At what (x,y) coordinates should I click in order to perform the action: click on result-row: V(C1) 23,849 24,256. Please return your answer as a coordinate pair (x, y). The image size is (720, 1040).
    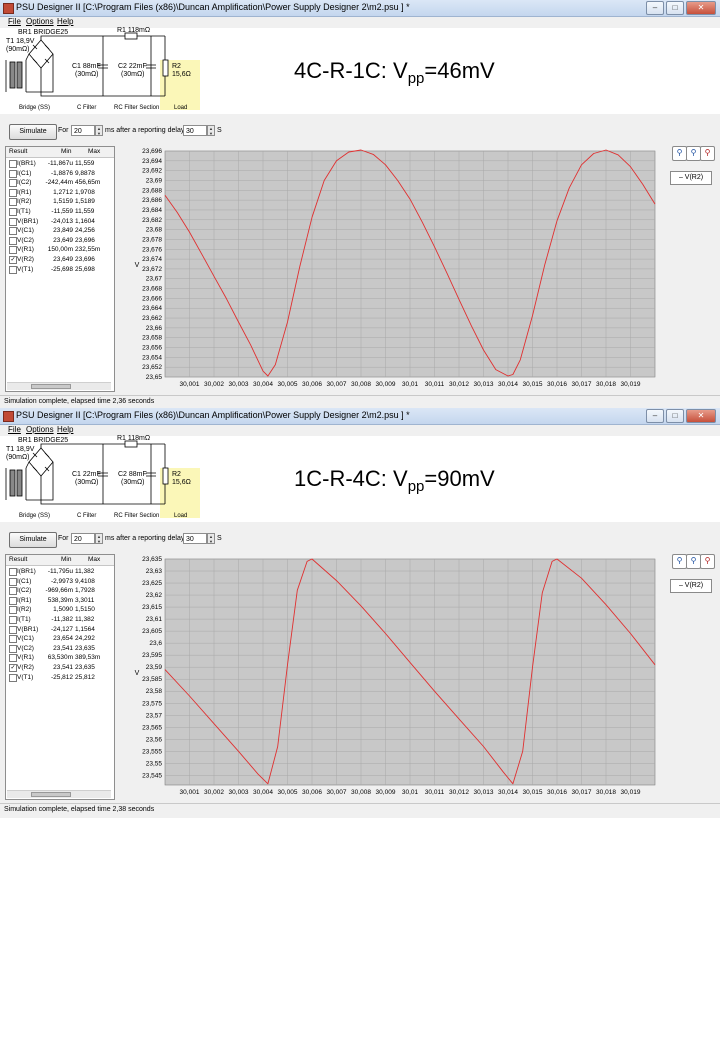
    Looking at the image, I should click on (60, 231).